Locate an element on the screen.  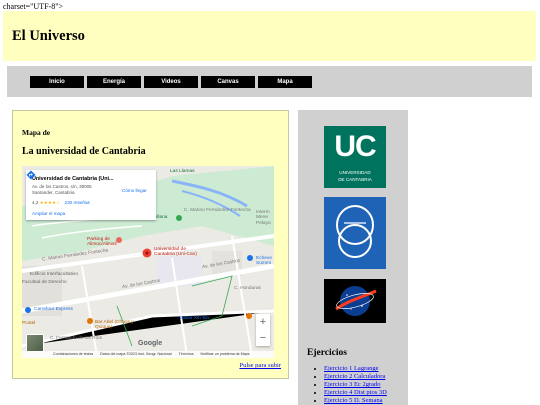
map-label-intern: Interm Mene Pelayo is located at coordinates (263, 218).